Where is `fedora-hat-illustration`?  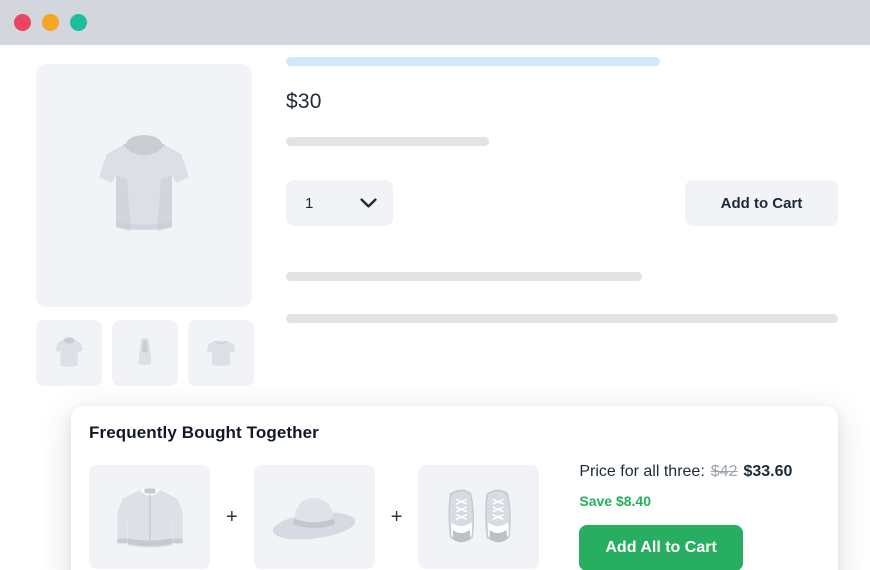
fedora-hat-illustration is located at coordinates (314, 518).